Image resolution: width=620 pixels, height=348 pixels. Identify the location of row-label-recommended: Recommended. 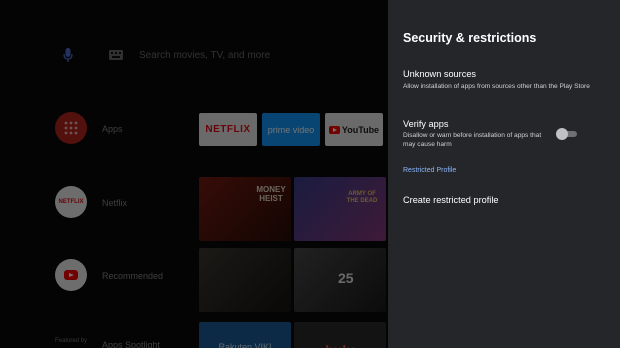
(133, 276).